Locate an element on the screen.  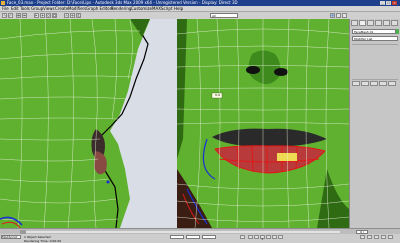
menu-customize: Customize is located at coordinates (141, 8).